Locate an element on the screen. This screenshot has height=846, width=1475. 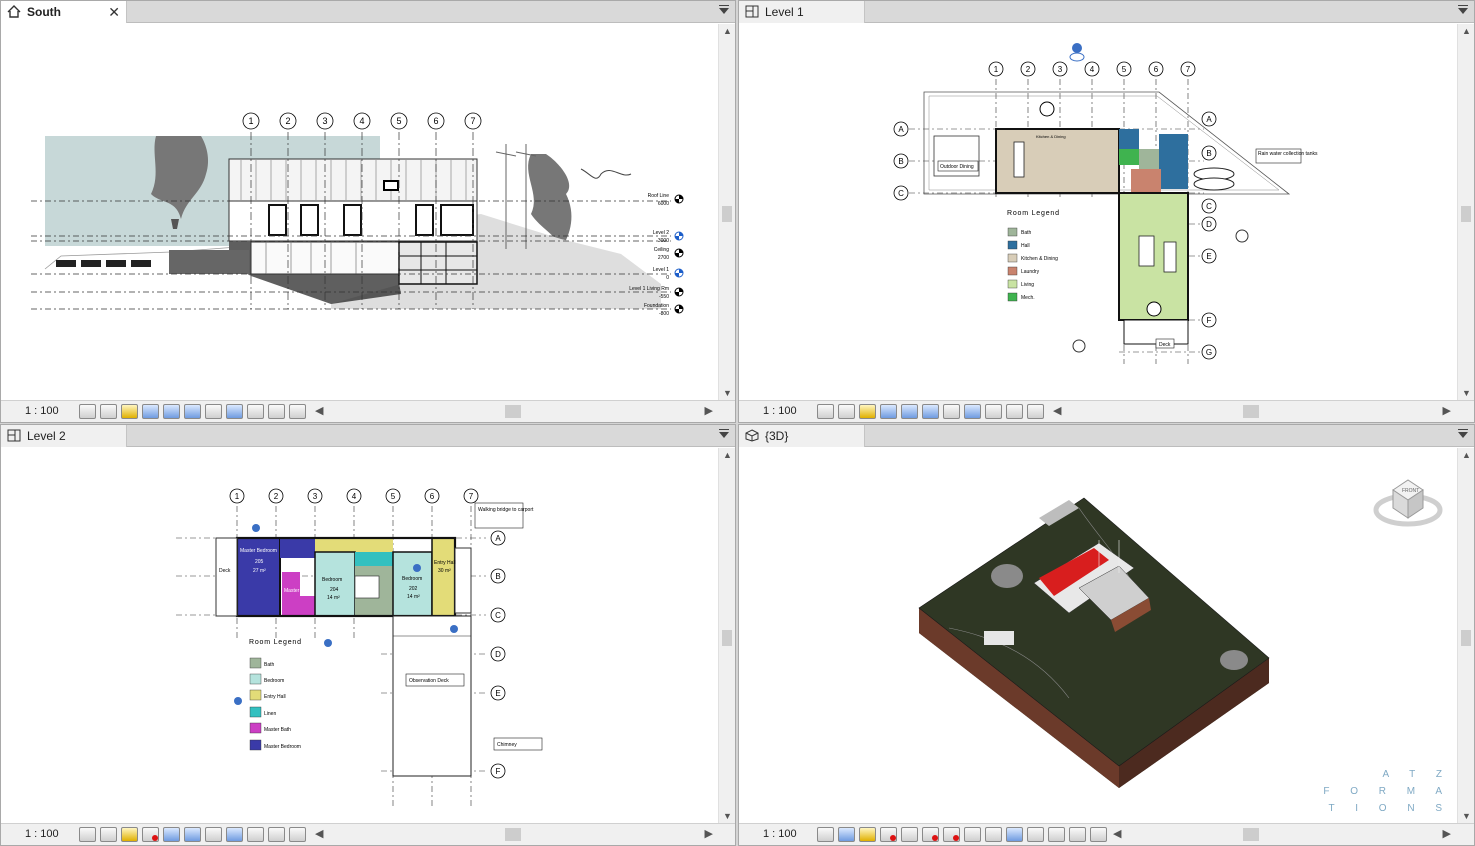
close-icon: ✕ is located at coordinates (114, 12).